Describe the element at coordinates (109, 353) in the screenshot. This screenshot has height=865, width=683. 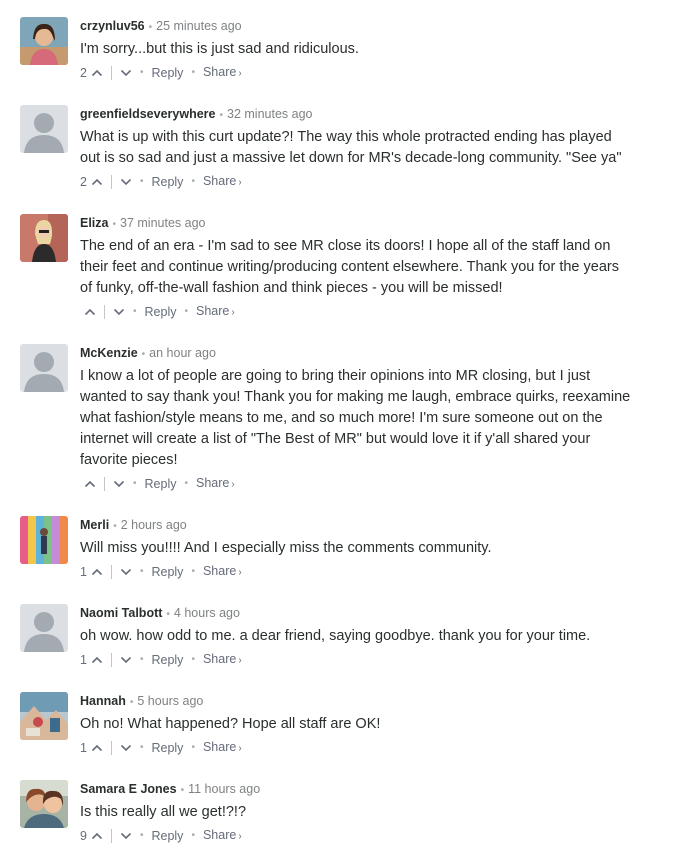
I see `author-name: McKenzie` at that location.